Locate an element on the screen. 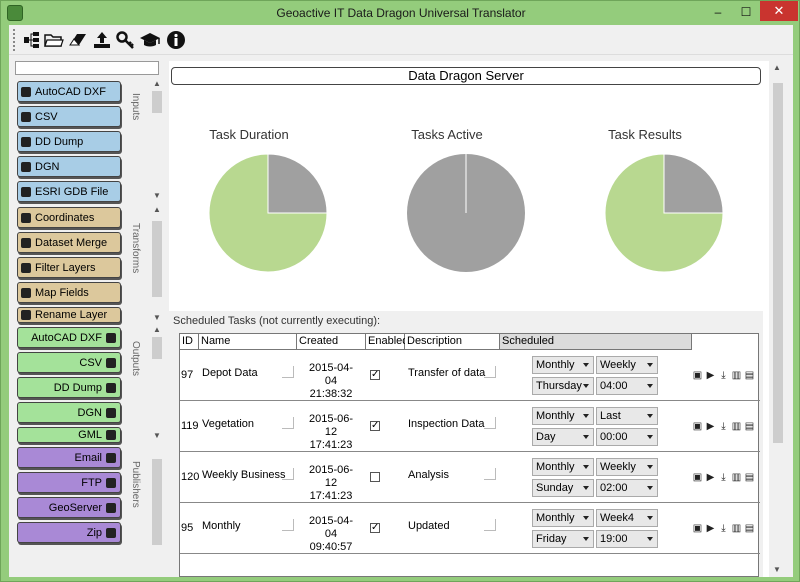 The image size is (800, 582). task-description: Inspection Data is located at coordinates (446, 424).